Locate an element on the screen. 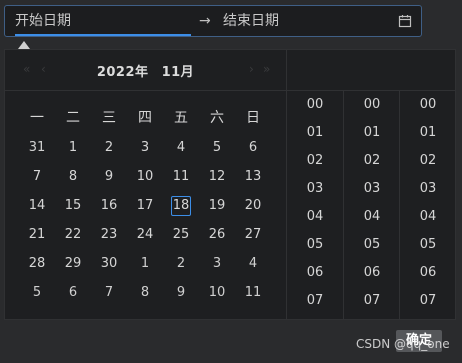  calendar-day-label: 16 is located at coordinates (109, 205).